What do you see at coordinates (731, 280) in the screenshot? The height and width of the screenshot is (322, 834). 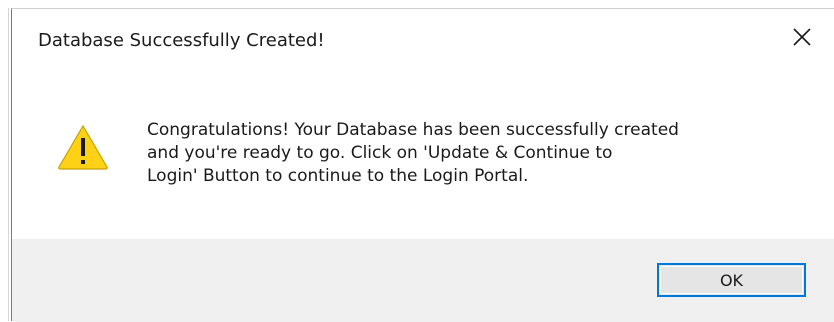 I see `ok-button: OK` at bounding box center [731, 280].